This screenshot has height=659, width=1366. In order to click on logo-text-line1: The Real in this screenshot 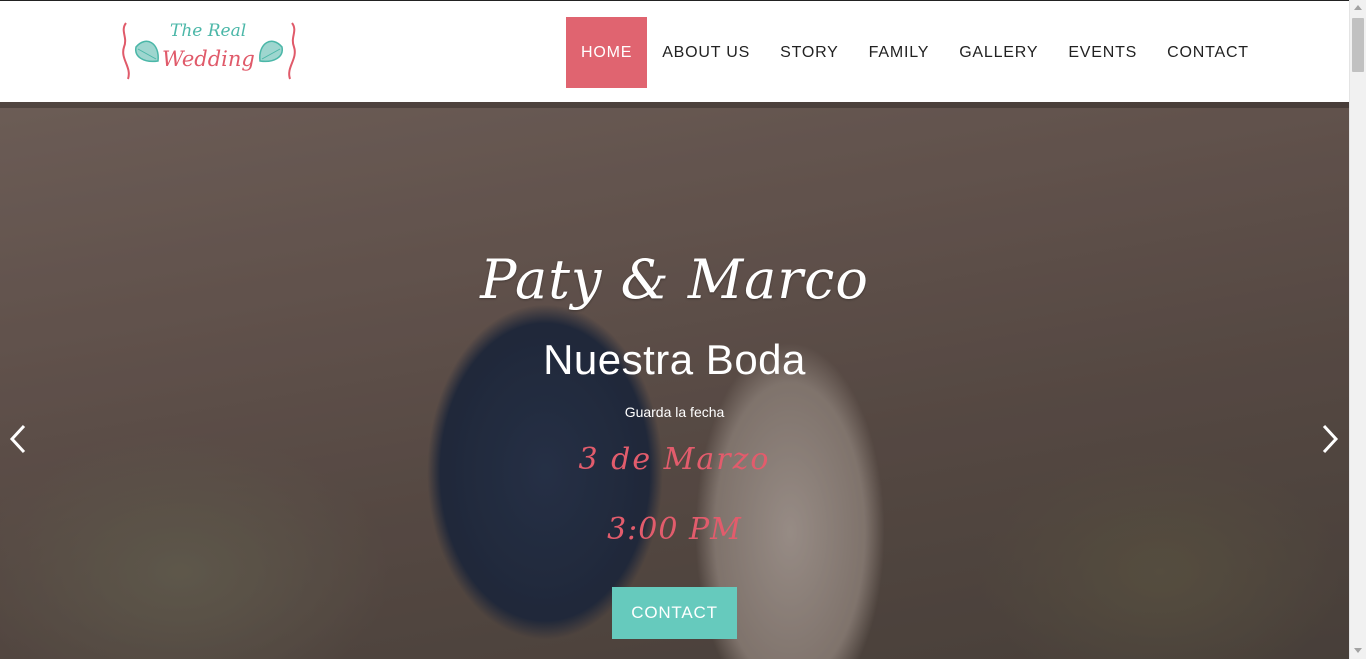, I will do `click(208, 31)`.